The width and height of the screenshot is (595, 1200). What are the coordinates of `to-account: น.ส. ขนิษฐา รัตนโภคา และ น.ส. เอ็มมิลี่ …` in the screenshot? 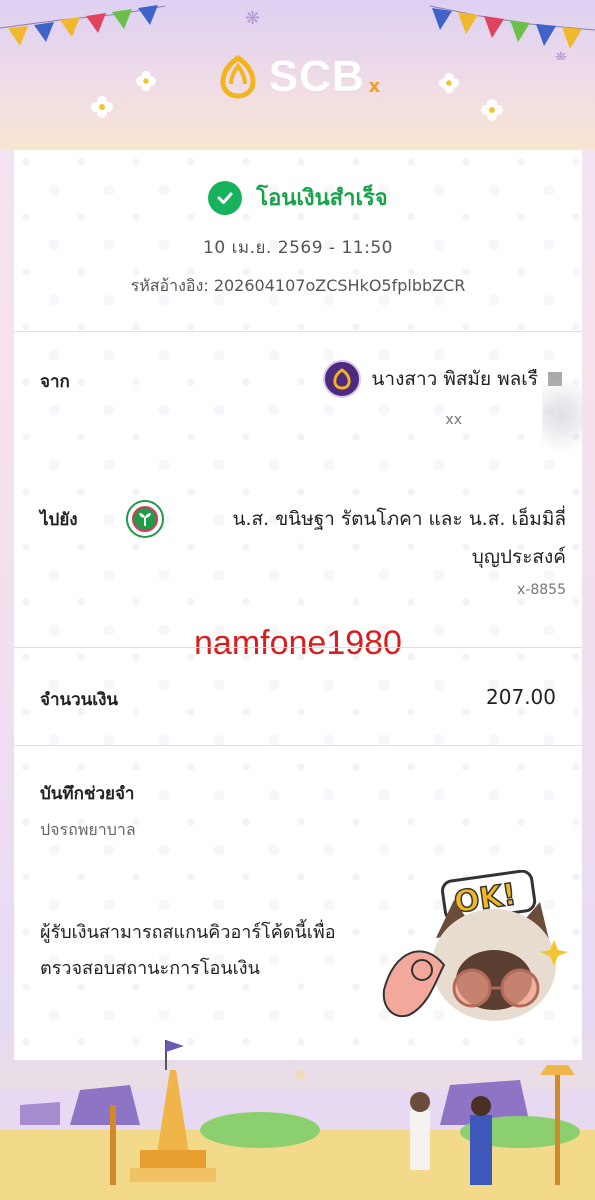 It's located at (346, 549).